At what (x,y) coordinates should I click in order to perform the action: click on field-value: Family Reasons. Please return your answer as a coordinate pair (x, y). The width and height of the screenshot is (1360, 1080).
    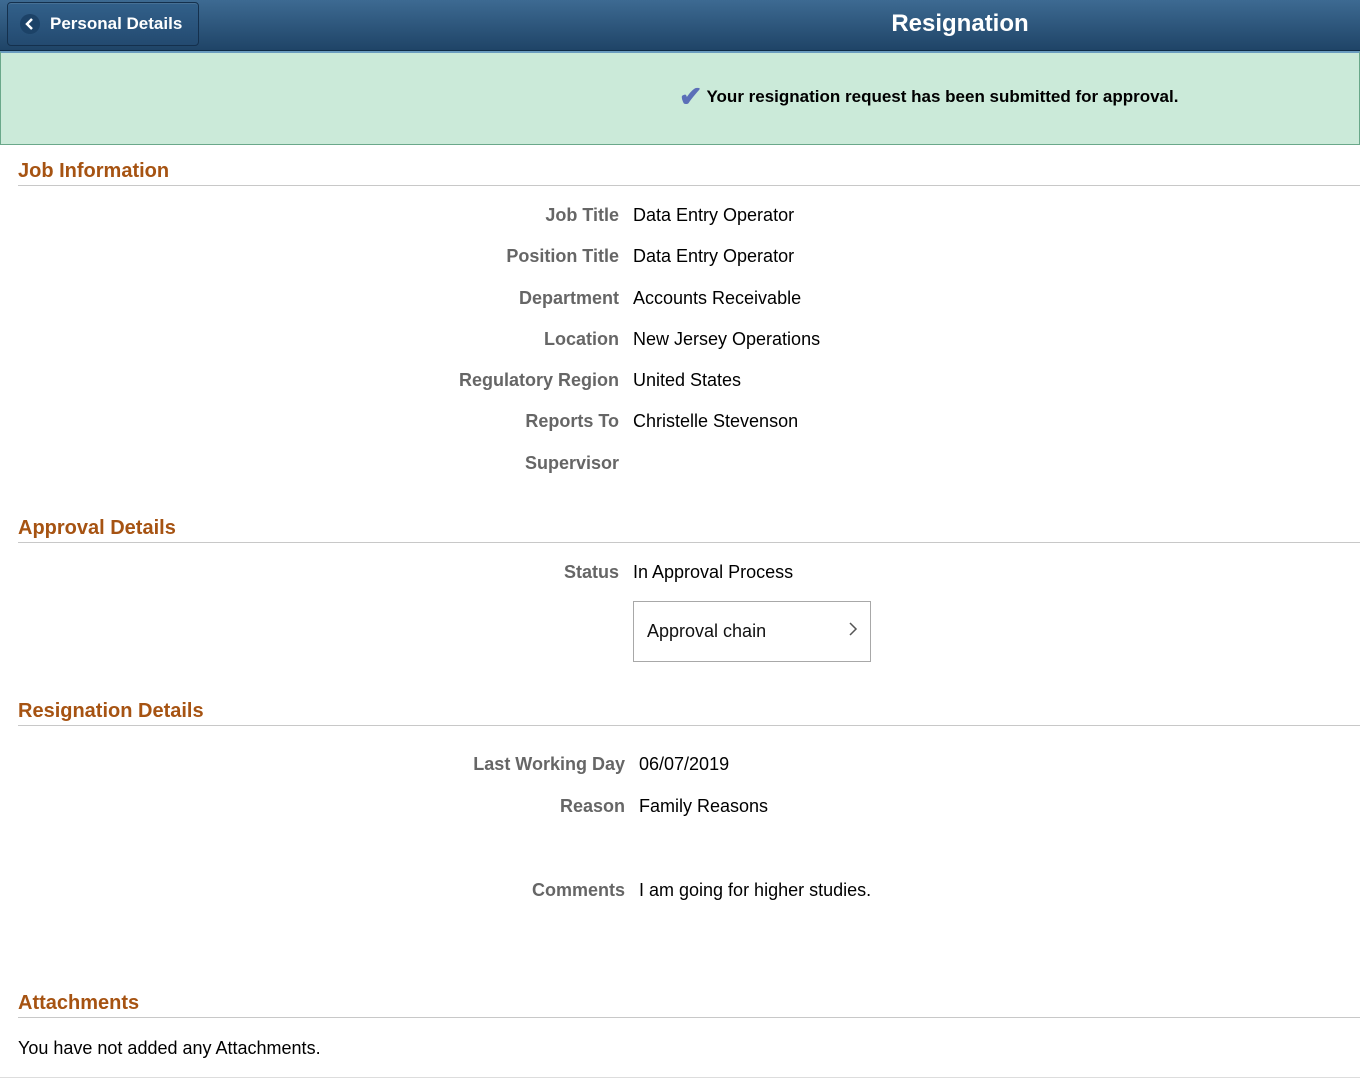
    Looking at the image, I should click on (704, 806).